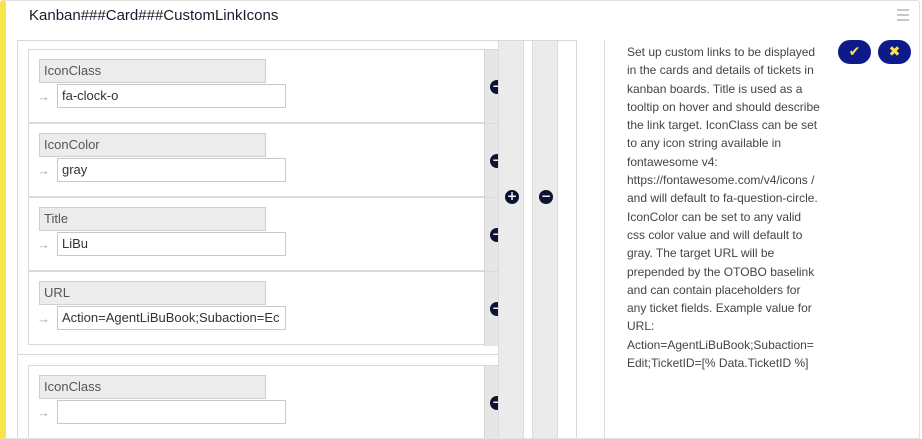 This screenshot has height=439, width=922. What do you see at coordinates (171, 170) in the screenshot?
I see `field-value-input: gray` at bounding box center [171, 170].